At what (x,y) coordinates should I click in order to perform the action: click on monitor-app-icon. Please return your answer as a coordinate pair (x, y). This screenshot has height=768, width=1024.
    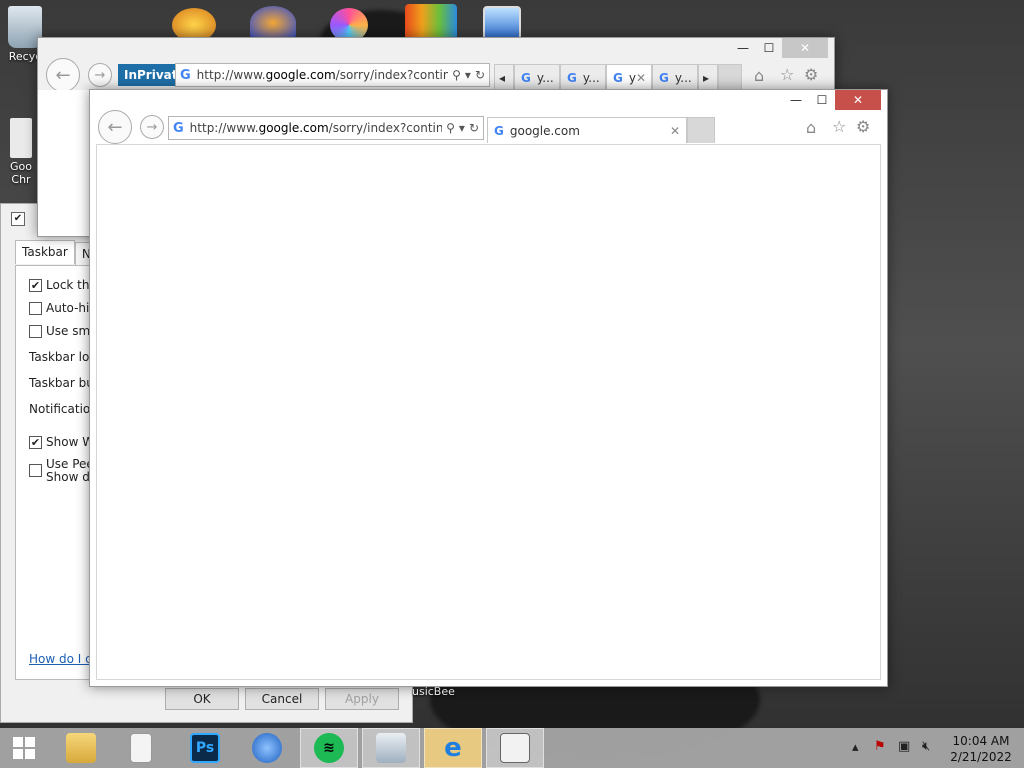
    Looking at the image, I should click on (502, 23).